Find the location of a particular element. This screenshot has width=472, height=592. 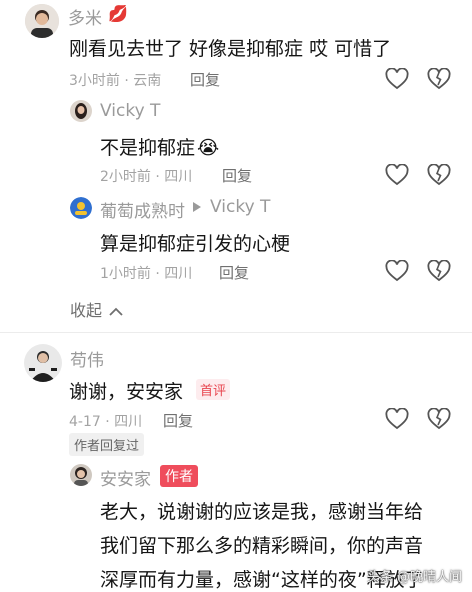

reply-meta: 1小时前 · 四川 is located at coordinates (146, 274).